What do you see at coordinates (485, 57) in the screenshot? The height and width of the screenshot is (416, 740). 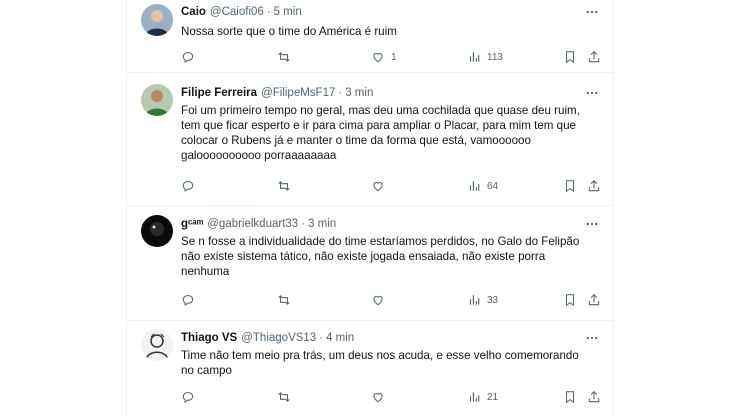 I see `views-button: 113` at bounding box center [485, 57].